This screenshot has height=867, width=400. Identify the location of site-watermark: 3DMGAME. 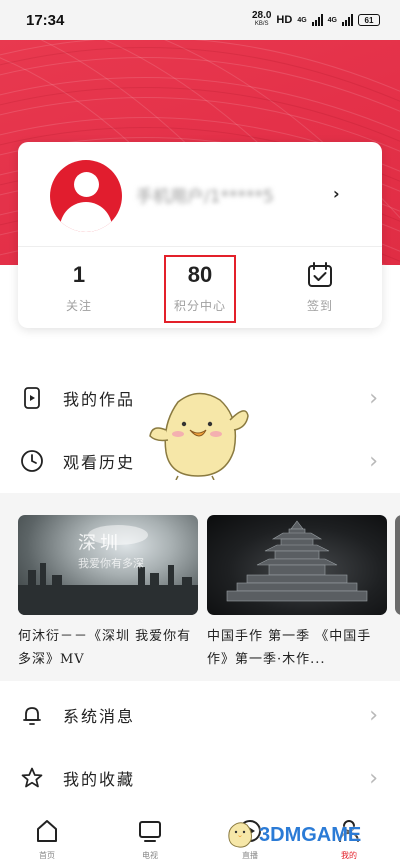
(293, 835).